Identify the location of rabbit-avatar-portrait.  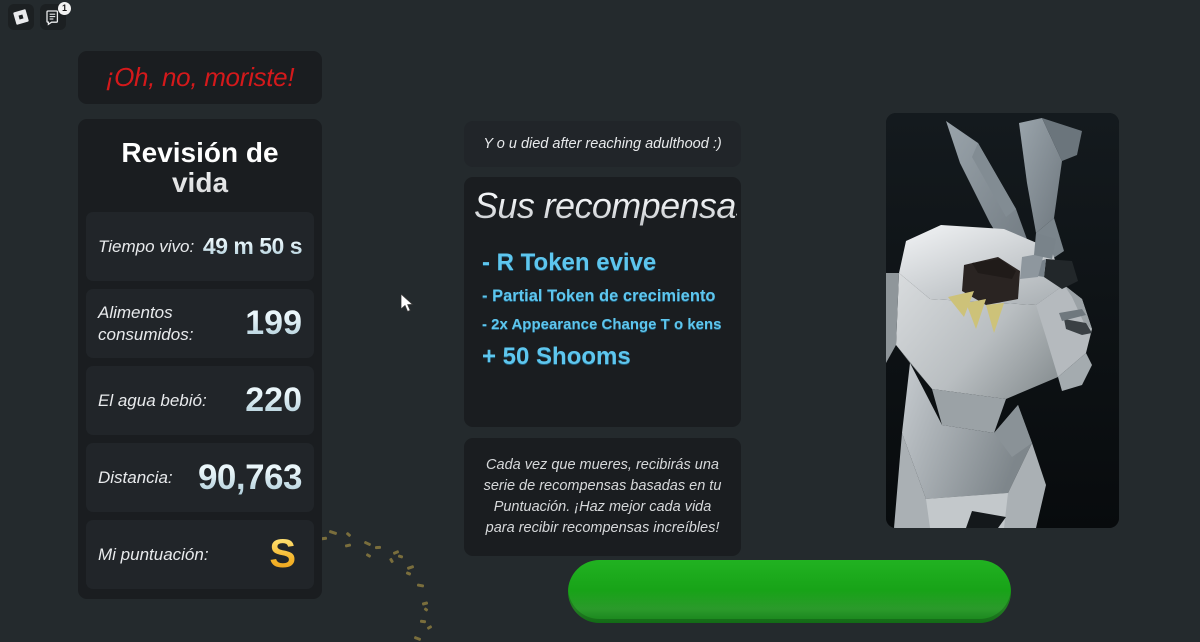
(1002, 320).